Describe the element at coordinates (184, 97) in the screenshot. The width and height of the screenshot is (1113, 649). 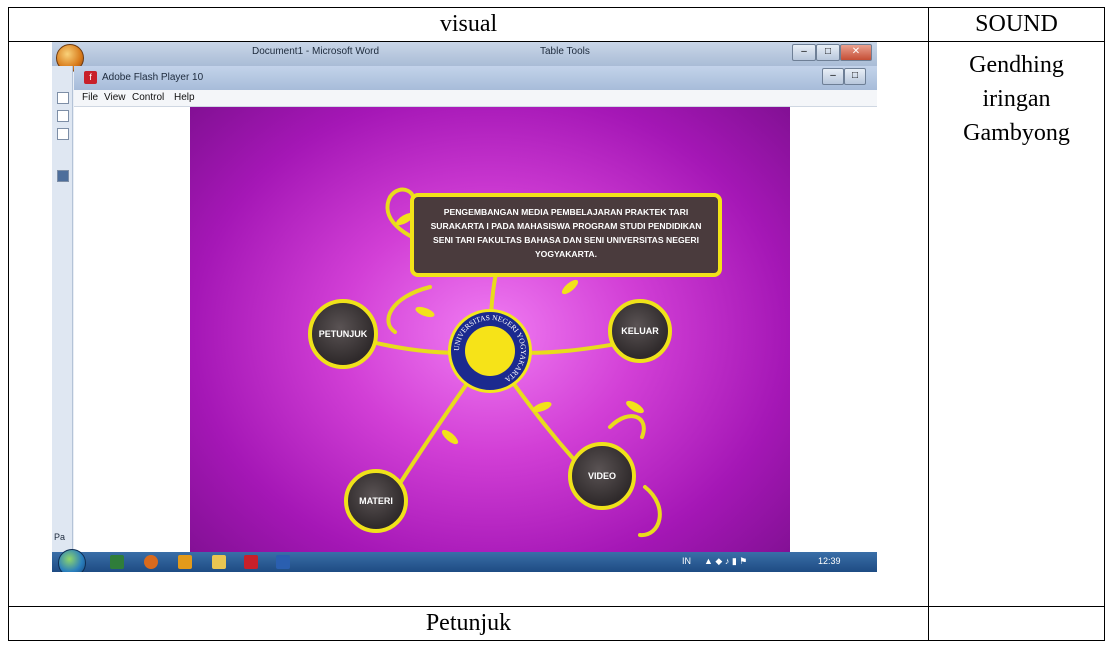
I see `menu-help: Help` at that location.